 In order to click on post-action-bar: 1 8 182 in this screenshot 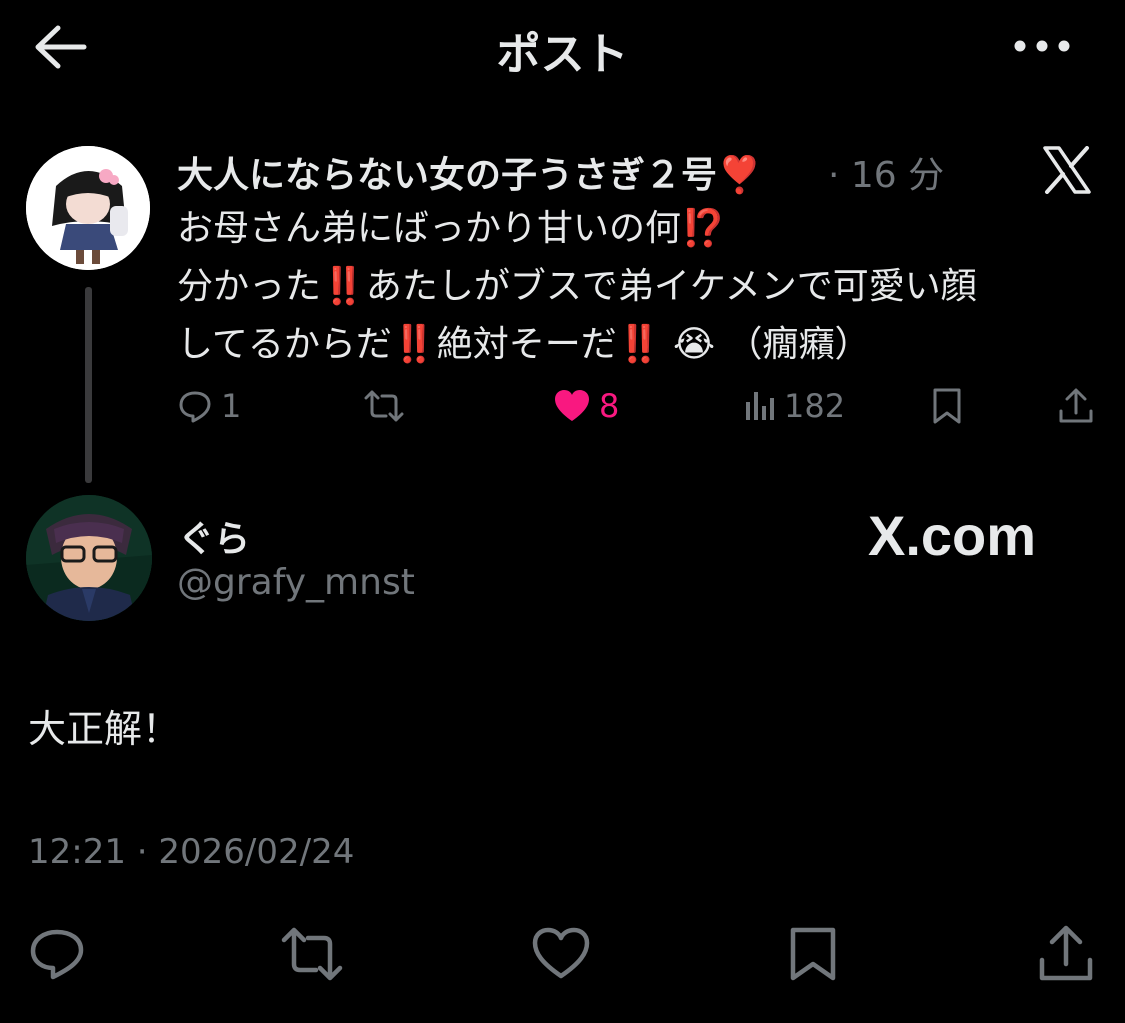, I will do `click(562, 406)`.